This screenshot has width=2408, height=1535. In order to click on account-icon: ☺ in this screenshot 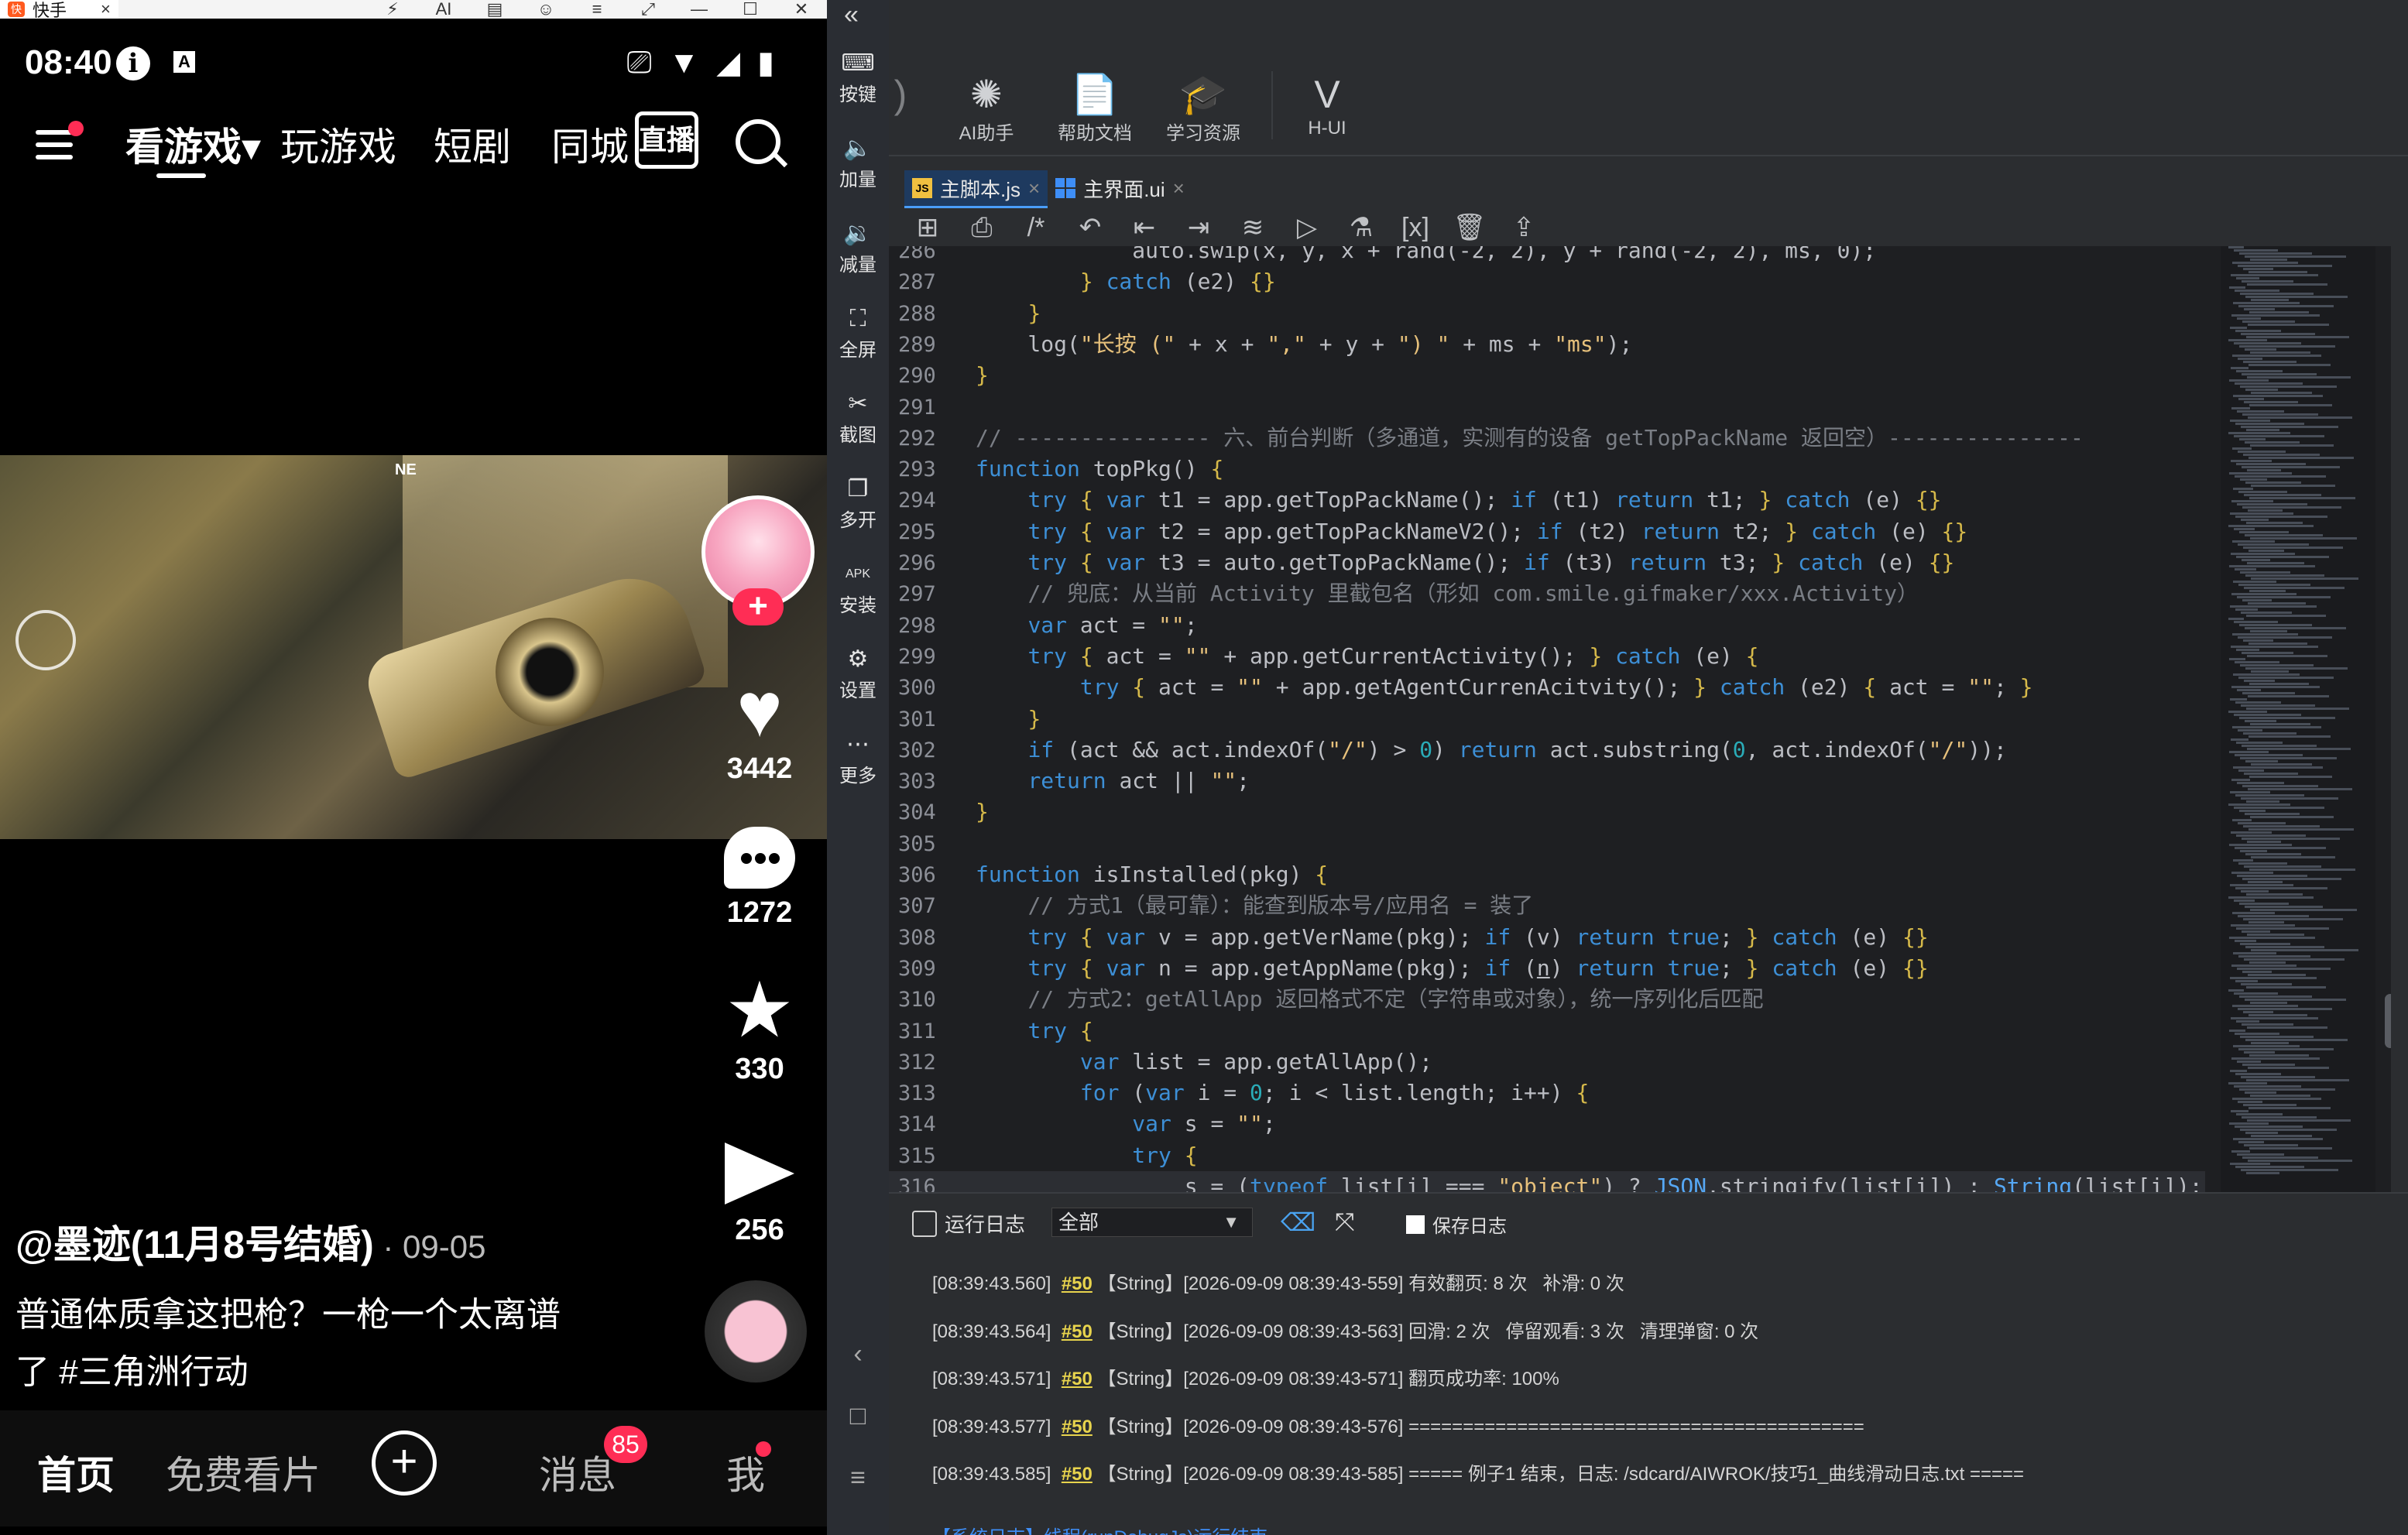, I will do `click(545, 9)`.